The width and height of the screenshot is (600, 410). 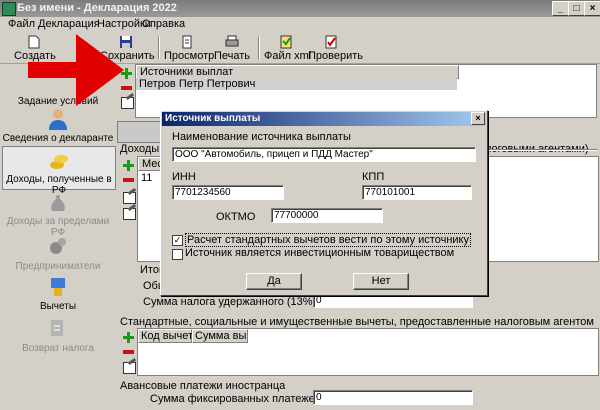 What do you see at coordinates (327, 215) in the screenshot?
I see `oktmo-field: 77700000` at bounding box center [327, 215].